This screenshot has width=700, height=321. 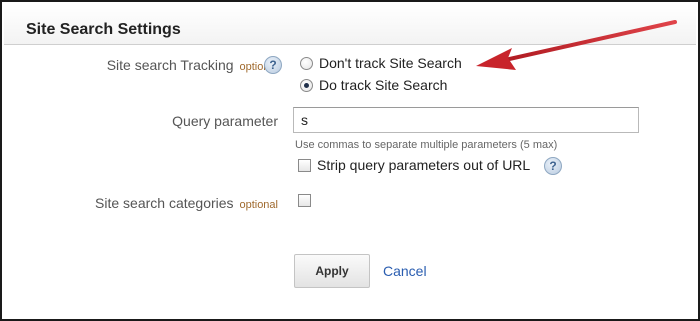 What do you see at coordinates (466, 120) in the screenshot?
I see `query-parameter-input` at bounding box center [466, 120].